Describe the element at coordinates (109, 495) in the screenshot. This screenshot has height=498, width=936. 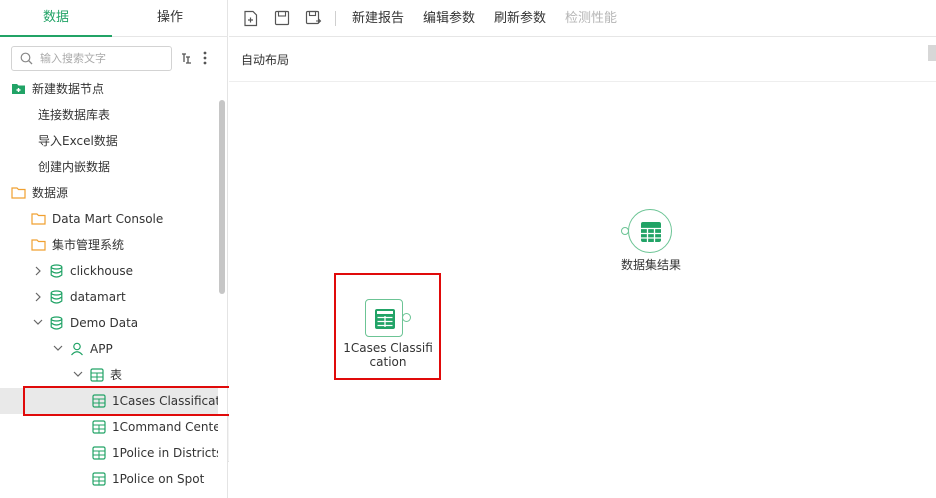
I see `tree-item-partial` at that location.